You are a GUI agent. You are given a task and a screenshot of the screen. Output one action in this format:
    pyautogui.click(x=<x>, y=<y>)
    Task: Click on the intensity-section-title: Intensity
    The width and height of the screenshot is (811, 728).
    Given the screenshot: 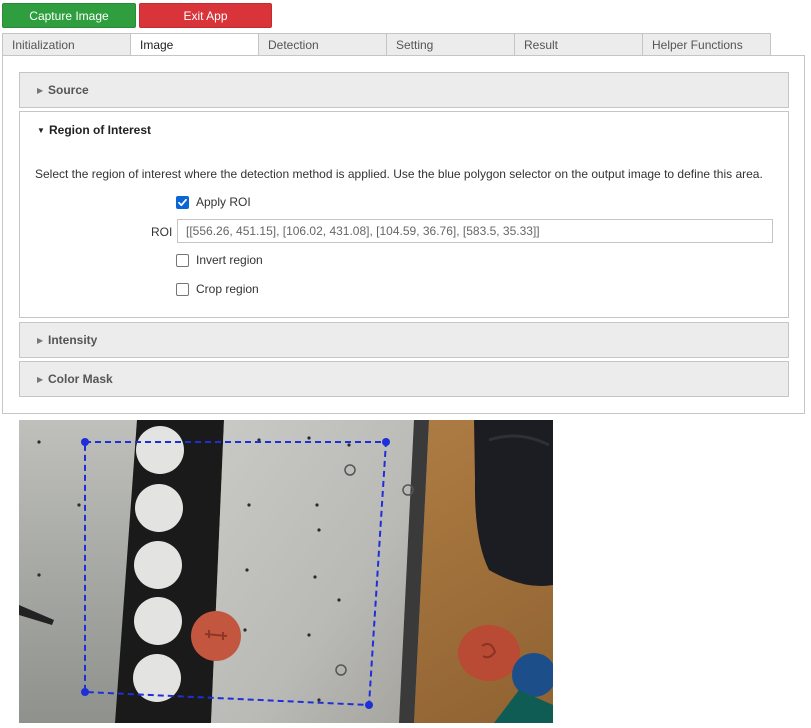 What is the action you would take?
    pyautogui.click(x=73, y=340)
    